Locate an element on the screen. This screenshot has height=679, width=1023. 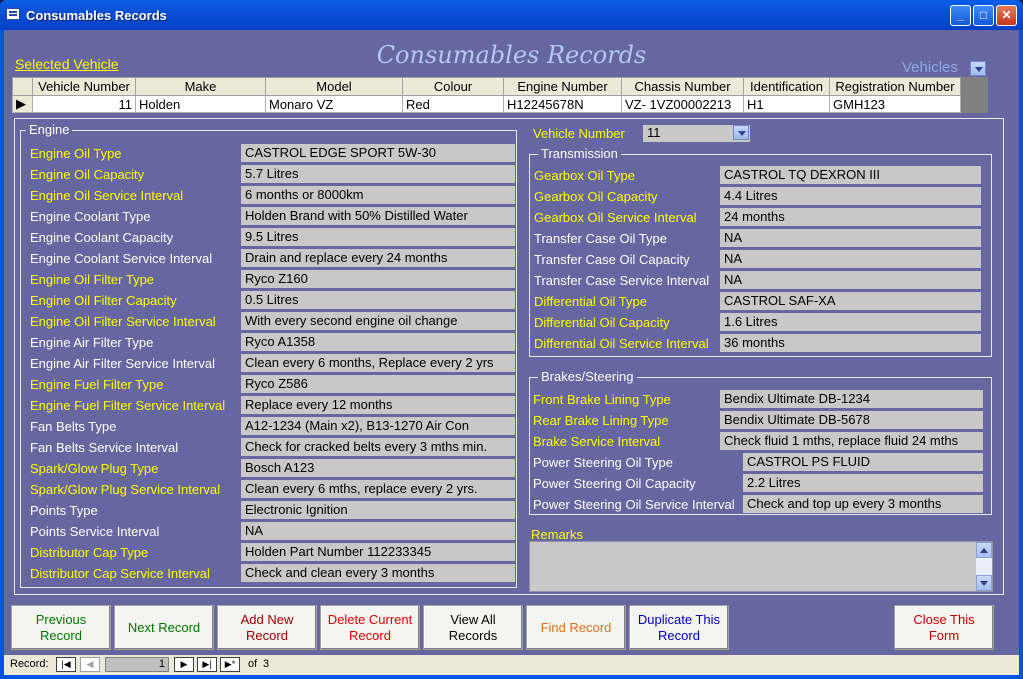
field-value: Check and top up every 3 months is located at coordinates (863, 504).